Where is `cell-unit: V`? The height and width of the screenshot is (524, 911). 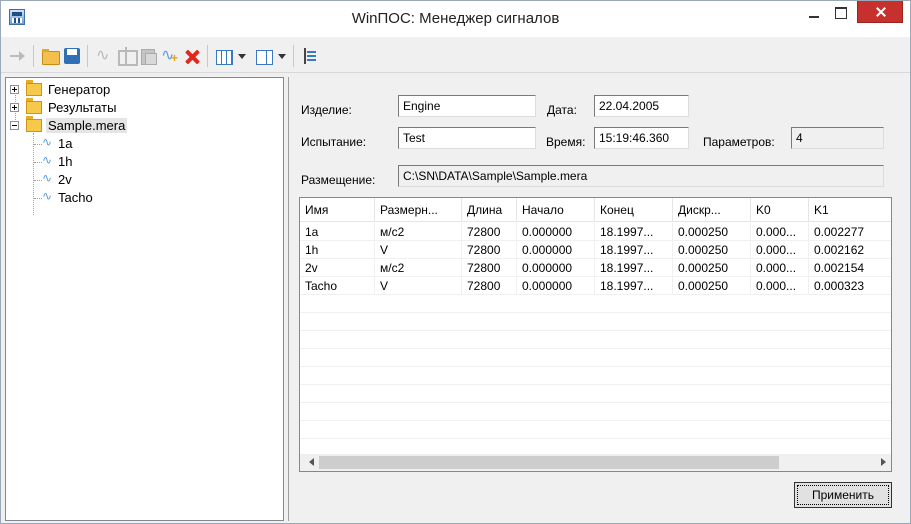 cell-unit: V is located at coordinates (418, 250).